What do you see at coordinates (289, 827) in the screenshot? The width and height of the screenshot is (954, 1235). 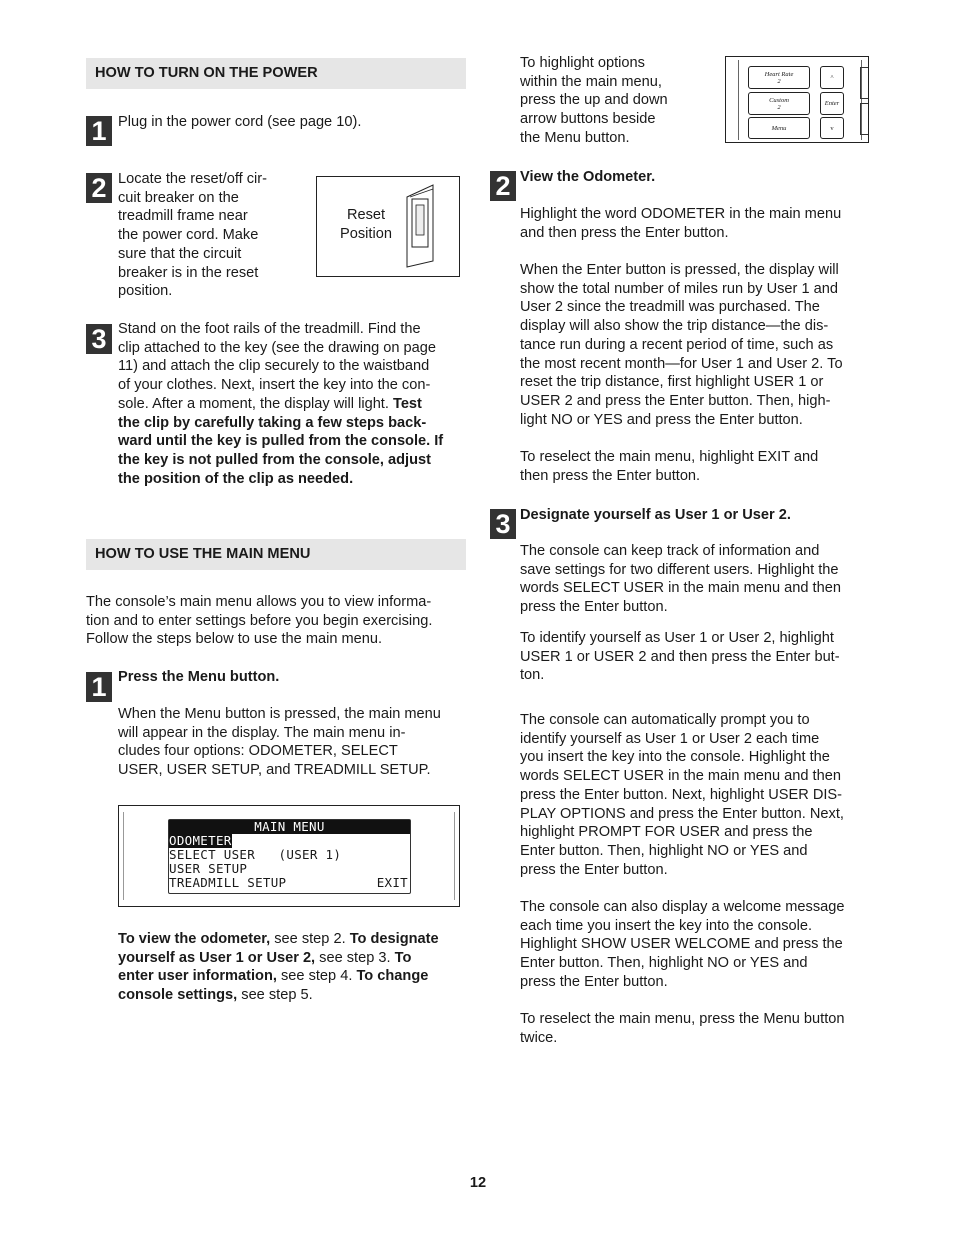 I see `lcd-title: MAIN MENU` at bounding box center [289, 827].